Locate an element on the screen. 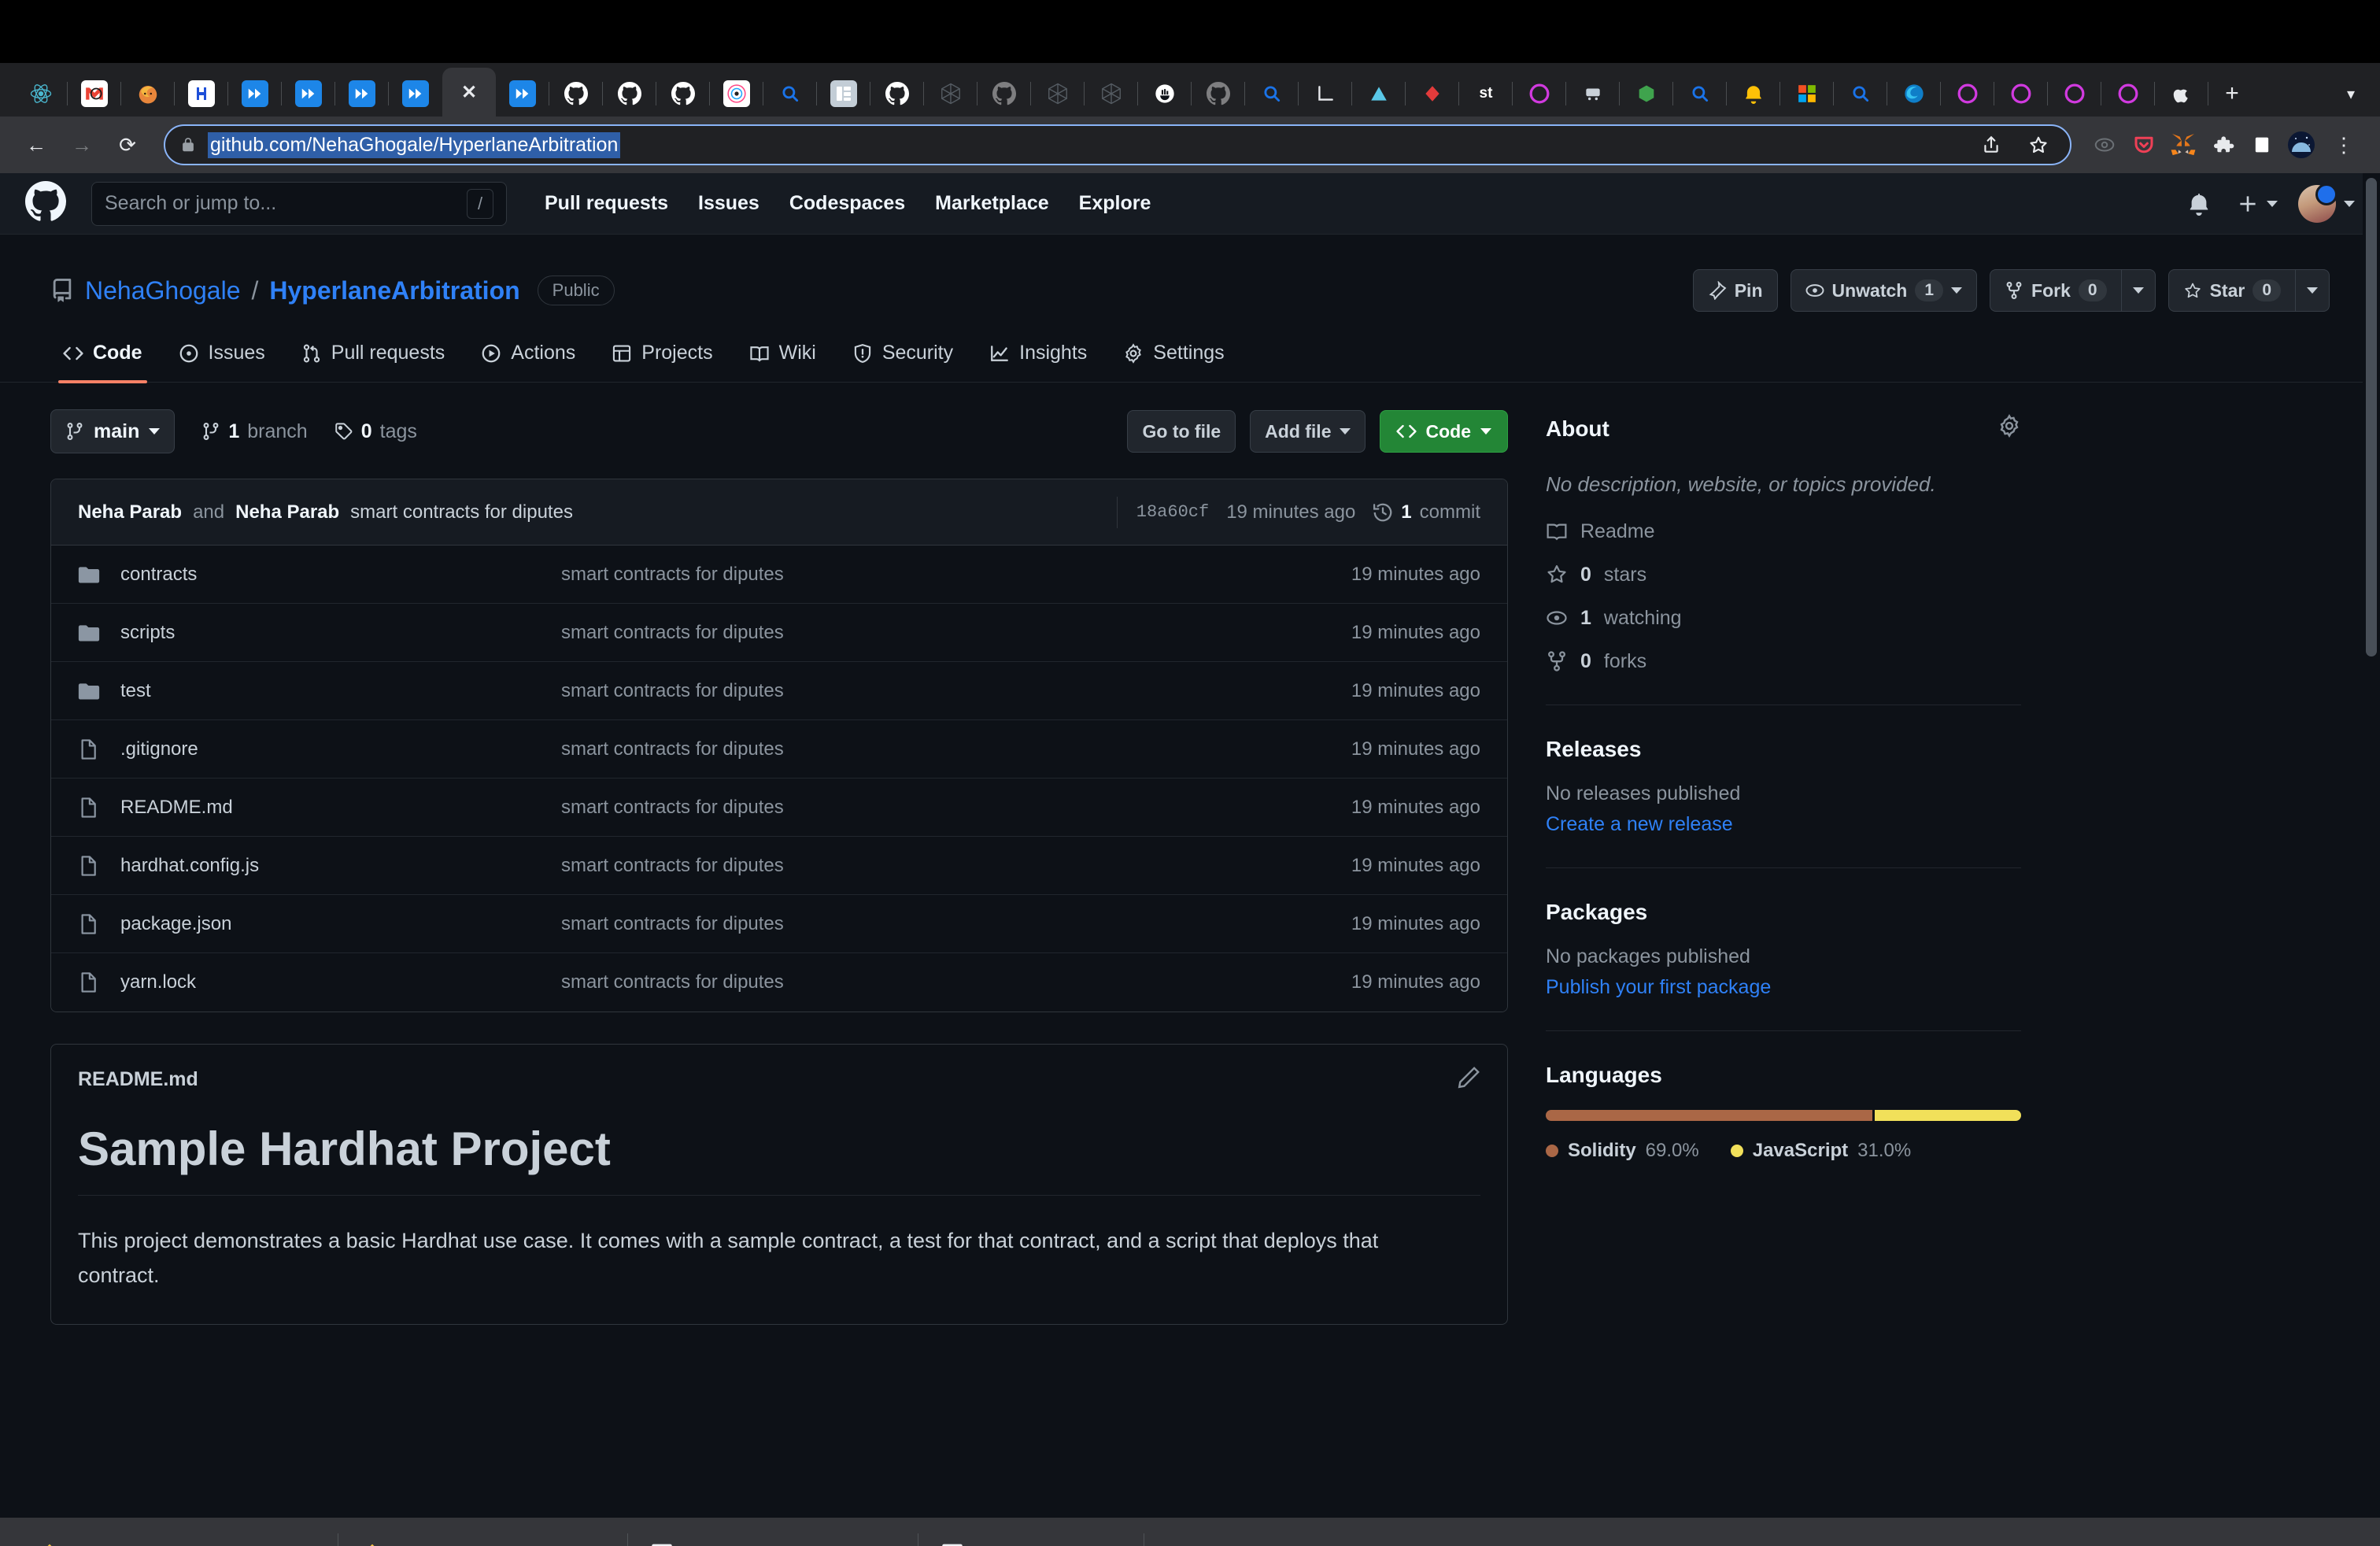  file-name-link: contracts is located at coordinates (340, 575).